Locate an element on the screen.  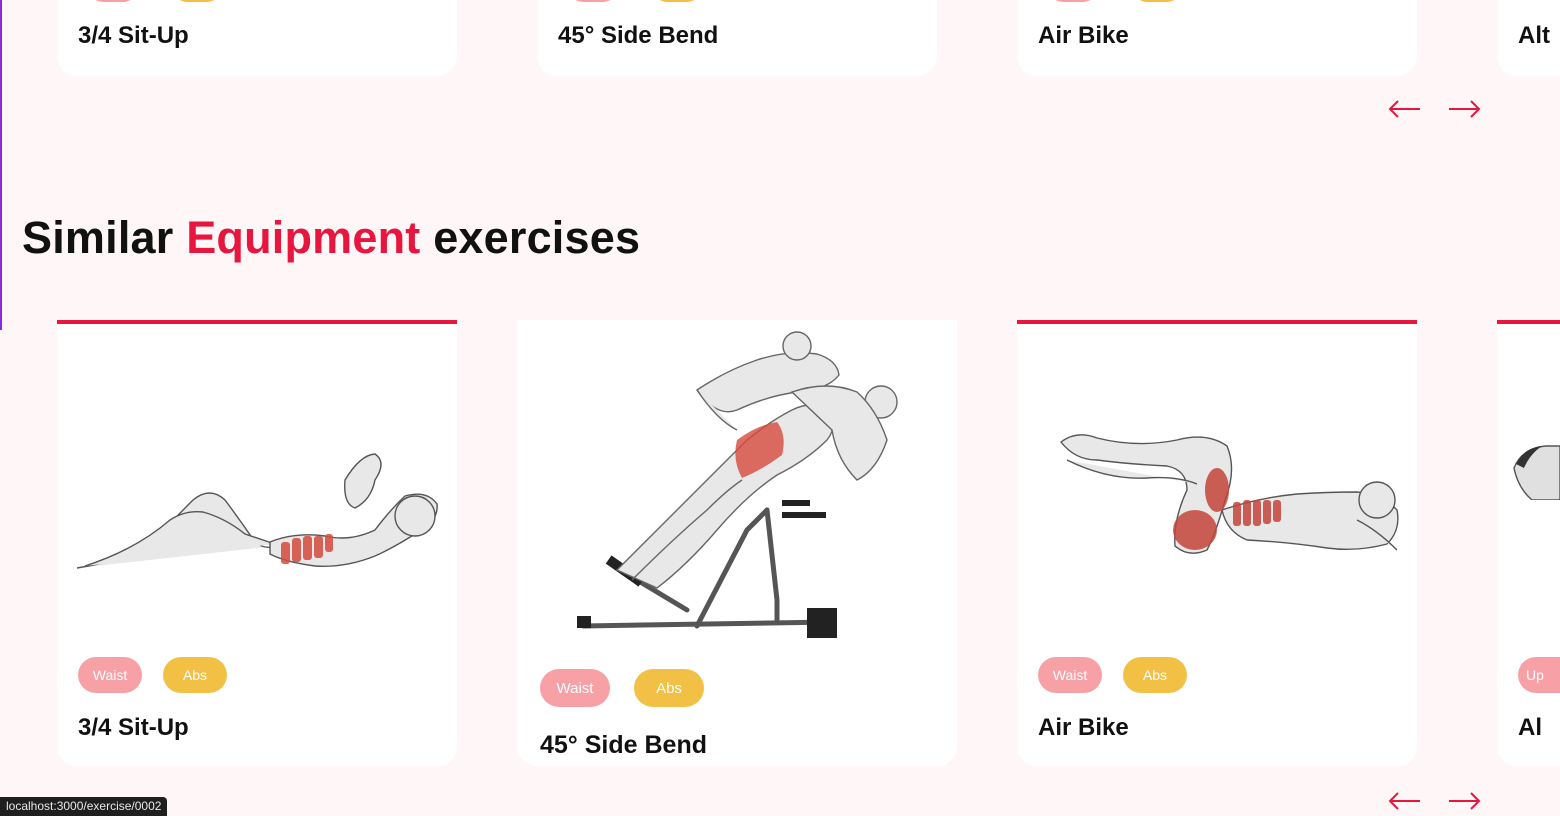
side-bend-illustration is located at coordinates (737, 484).